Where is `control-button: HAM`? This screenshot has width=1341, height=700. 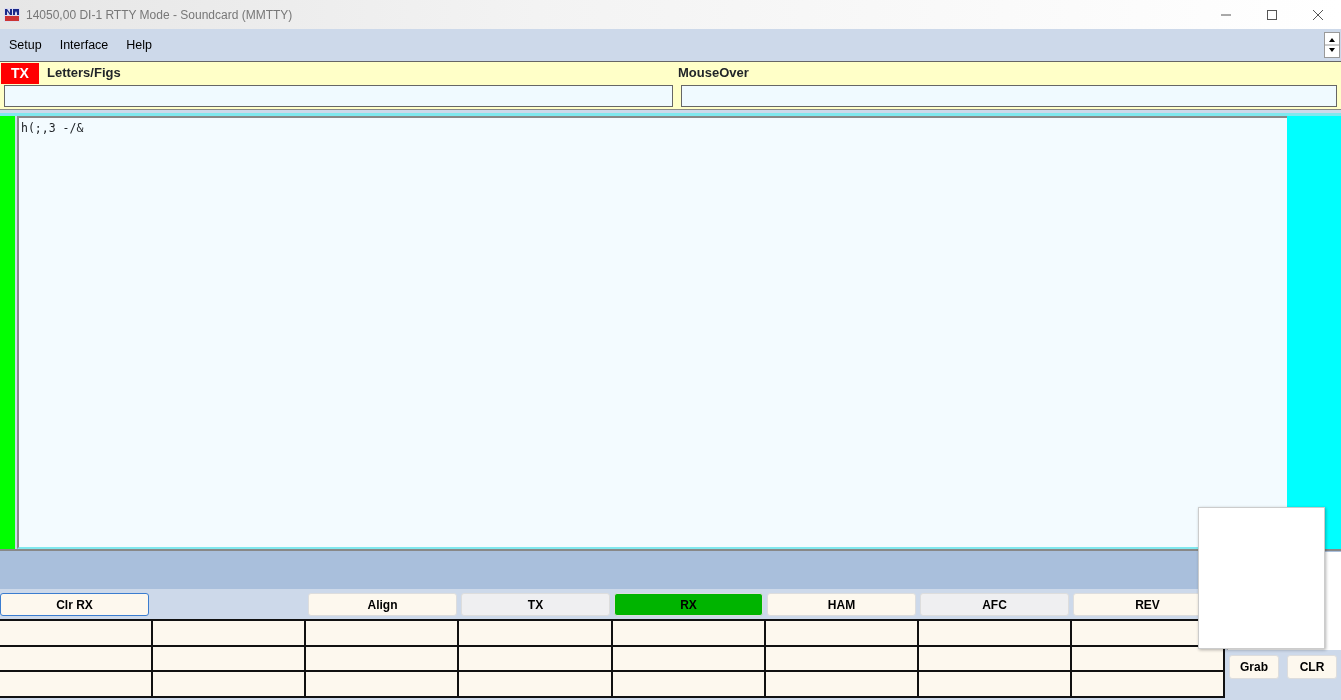
control-button: HAM is located at coordinates (841, 604).